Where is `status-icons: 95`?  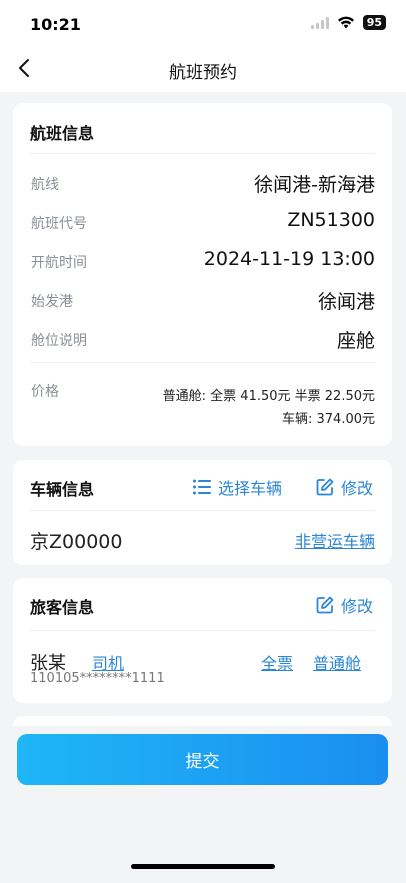 status-icons: 95 is located at coordinates (348, 22).